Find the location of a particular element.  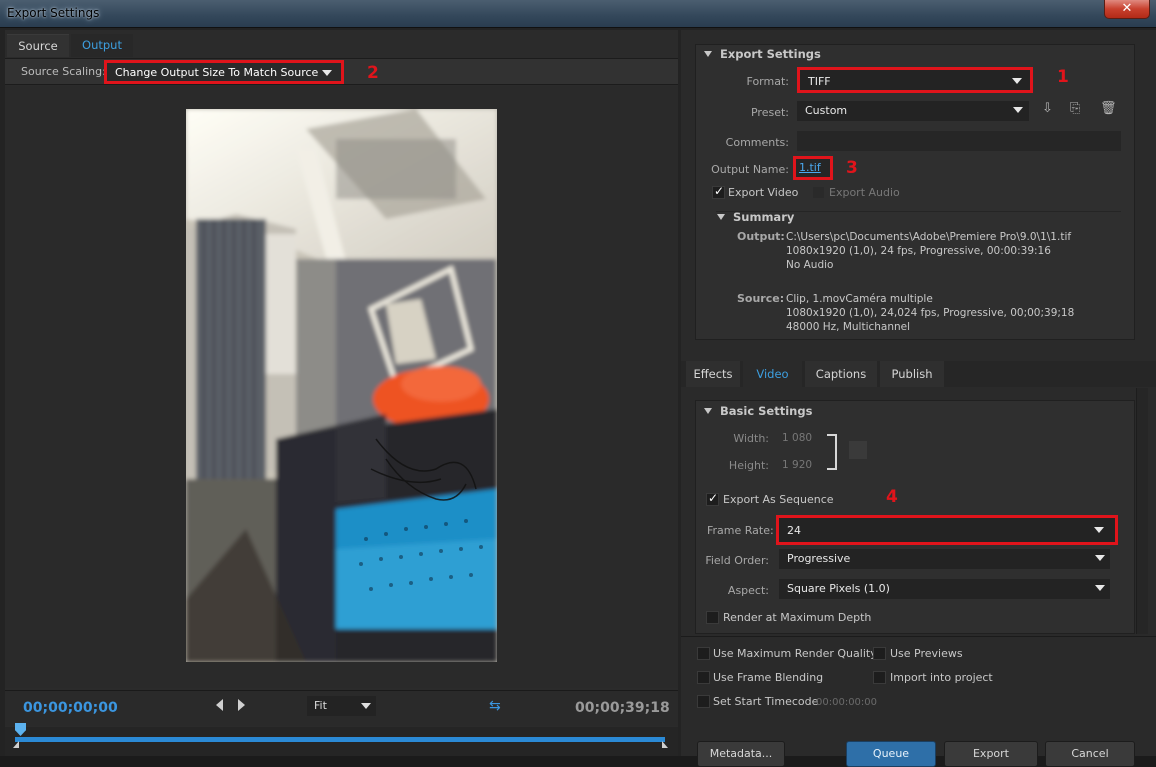

chain-link-icon is located at coordinates (858, 450).